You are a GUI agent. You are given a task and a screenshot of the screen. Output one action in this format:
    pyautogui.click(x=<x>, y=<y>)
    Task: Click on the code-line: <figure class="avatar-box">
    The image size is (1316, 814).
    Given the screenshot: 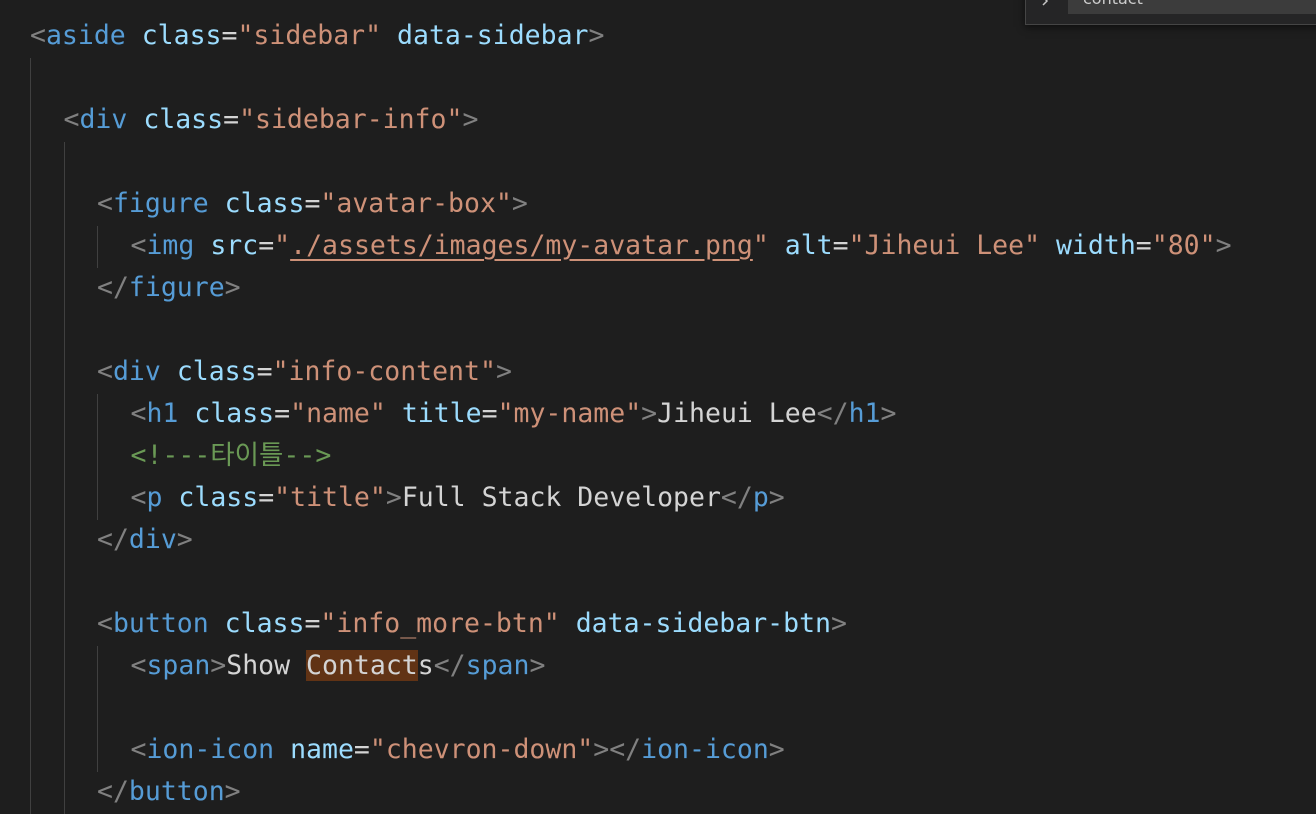 What is the action you would take?
    pyautogui.click(x=312, y=204)
    